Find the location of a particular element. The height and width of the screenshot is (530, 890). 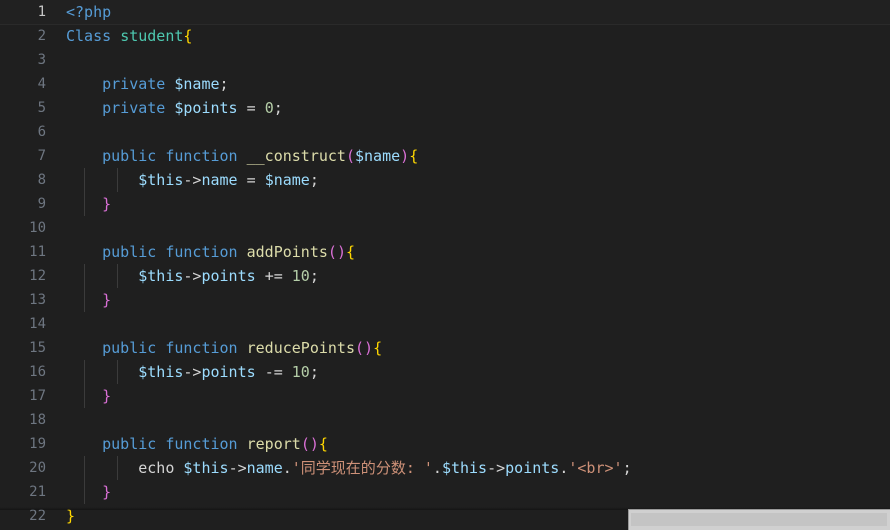

line-number: 20 is located at coordinates (37, 468).